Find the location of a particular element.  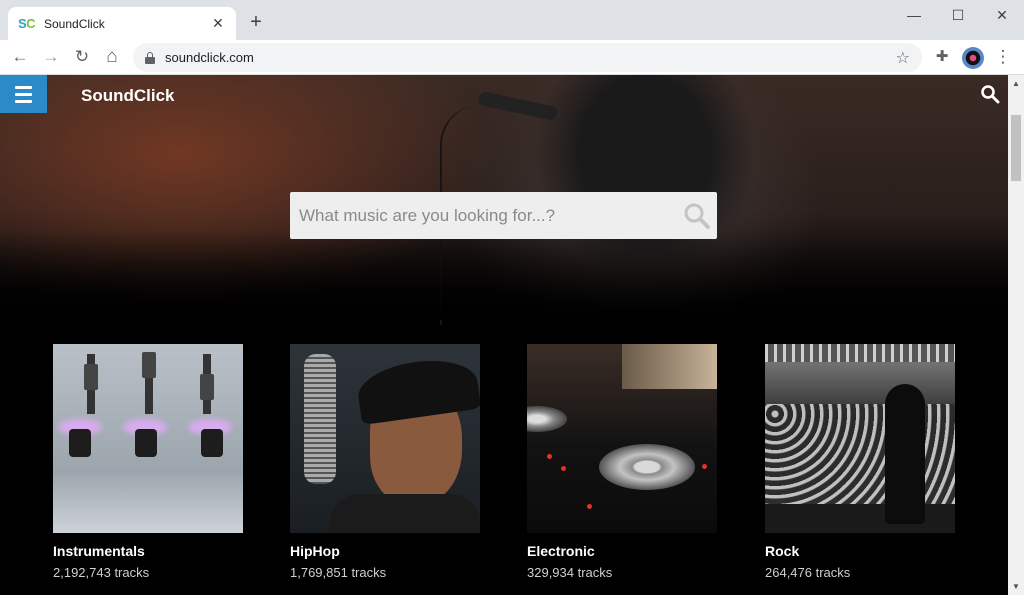

soundclick-favicon-icon: SC is located at coordinates (27, 23).